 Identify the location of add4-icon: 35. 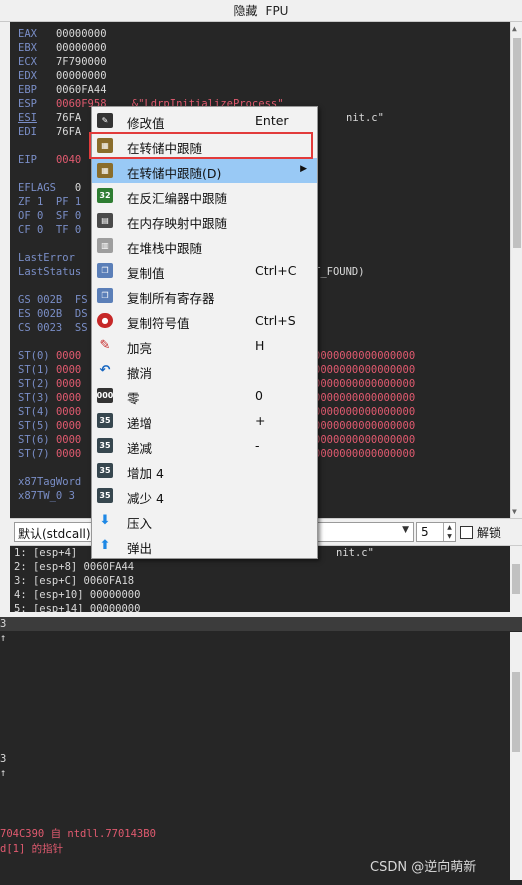
(105, 470).